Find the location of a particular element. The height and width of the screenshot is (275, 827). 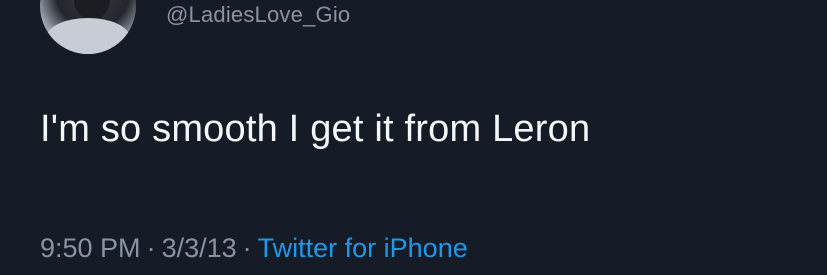

tweet-text: I'm so smooth I get it from Leron is located at coordinates (315, 129).